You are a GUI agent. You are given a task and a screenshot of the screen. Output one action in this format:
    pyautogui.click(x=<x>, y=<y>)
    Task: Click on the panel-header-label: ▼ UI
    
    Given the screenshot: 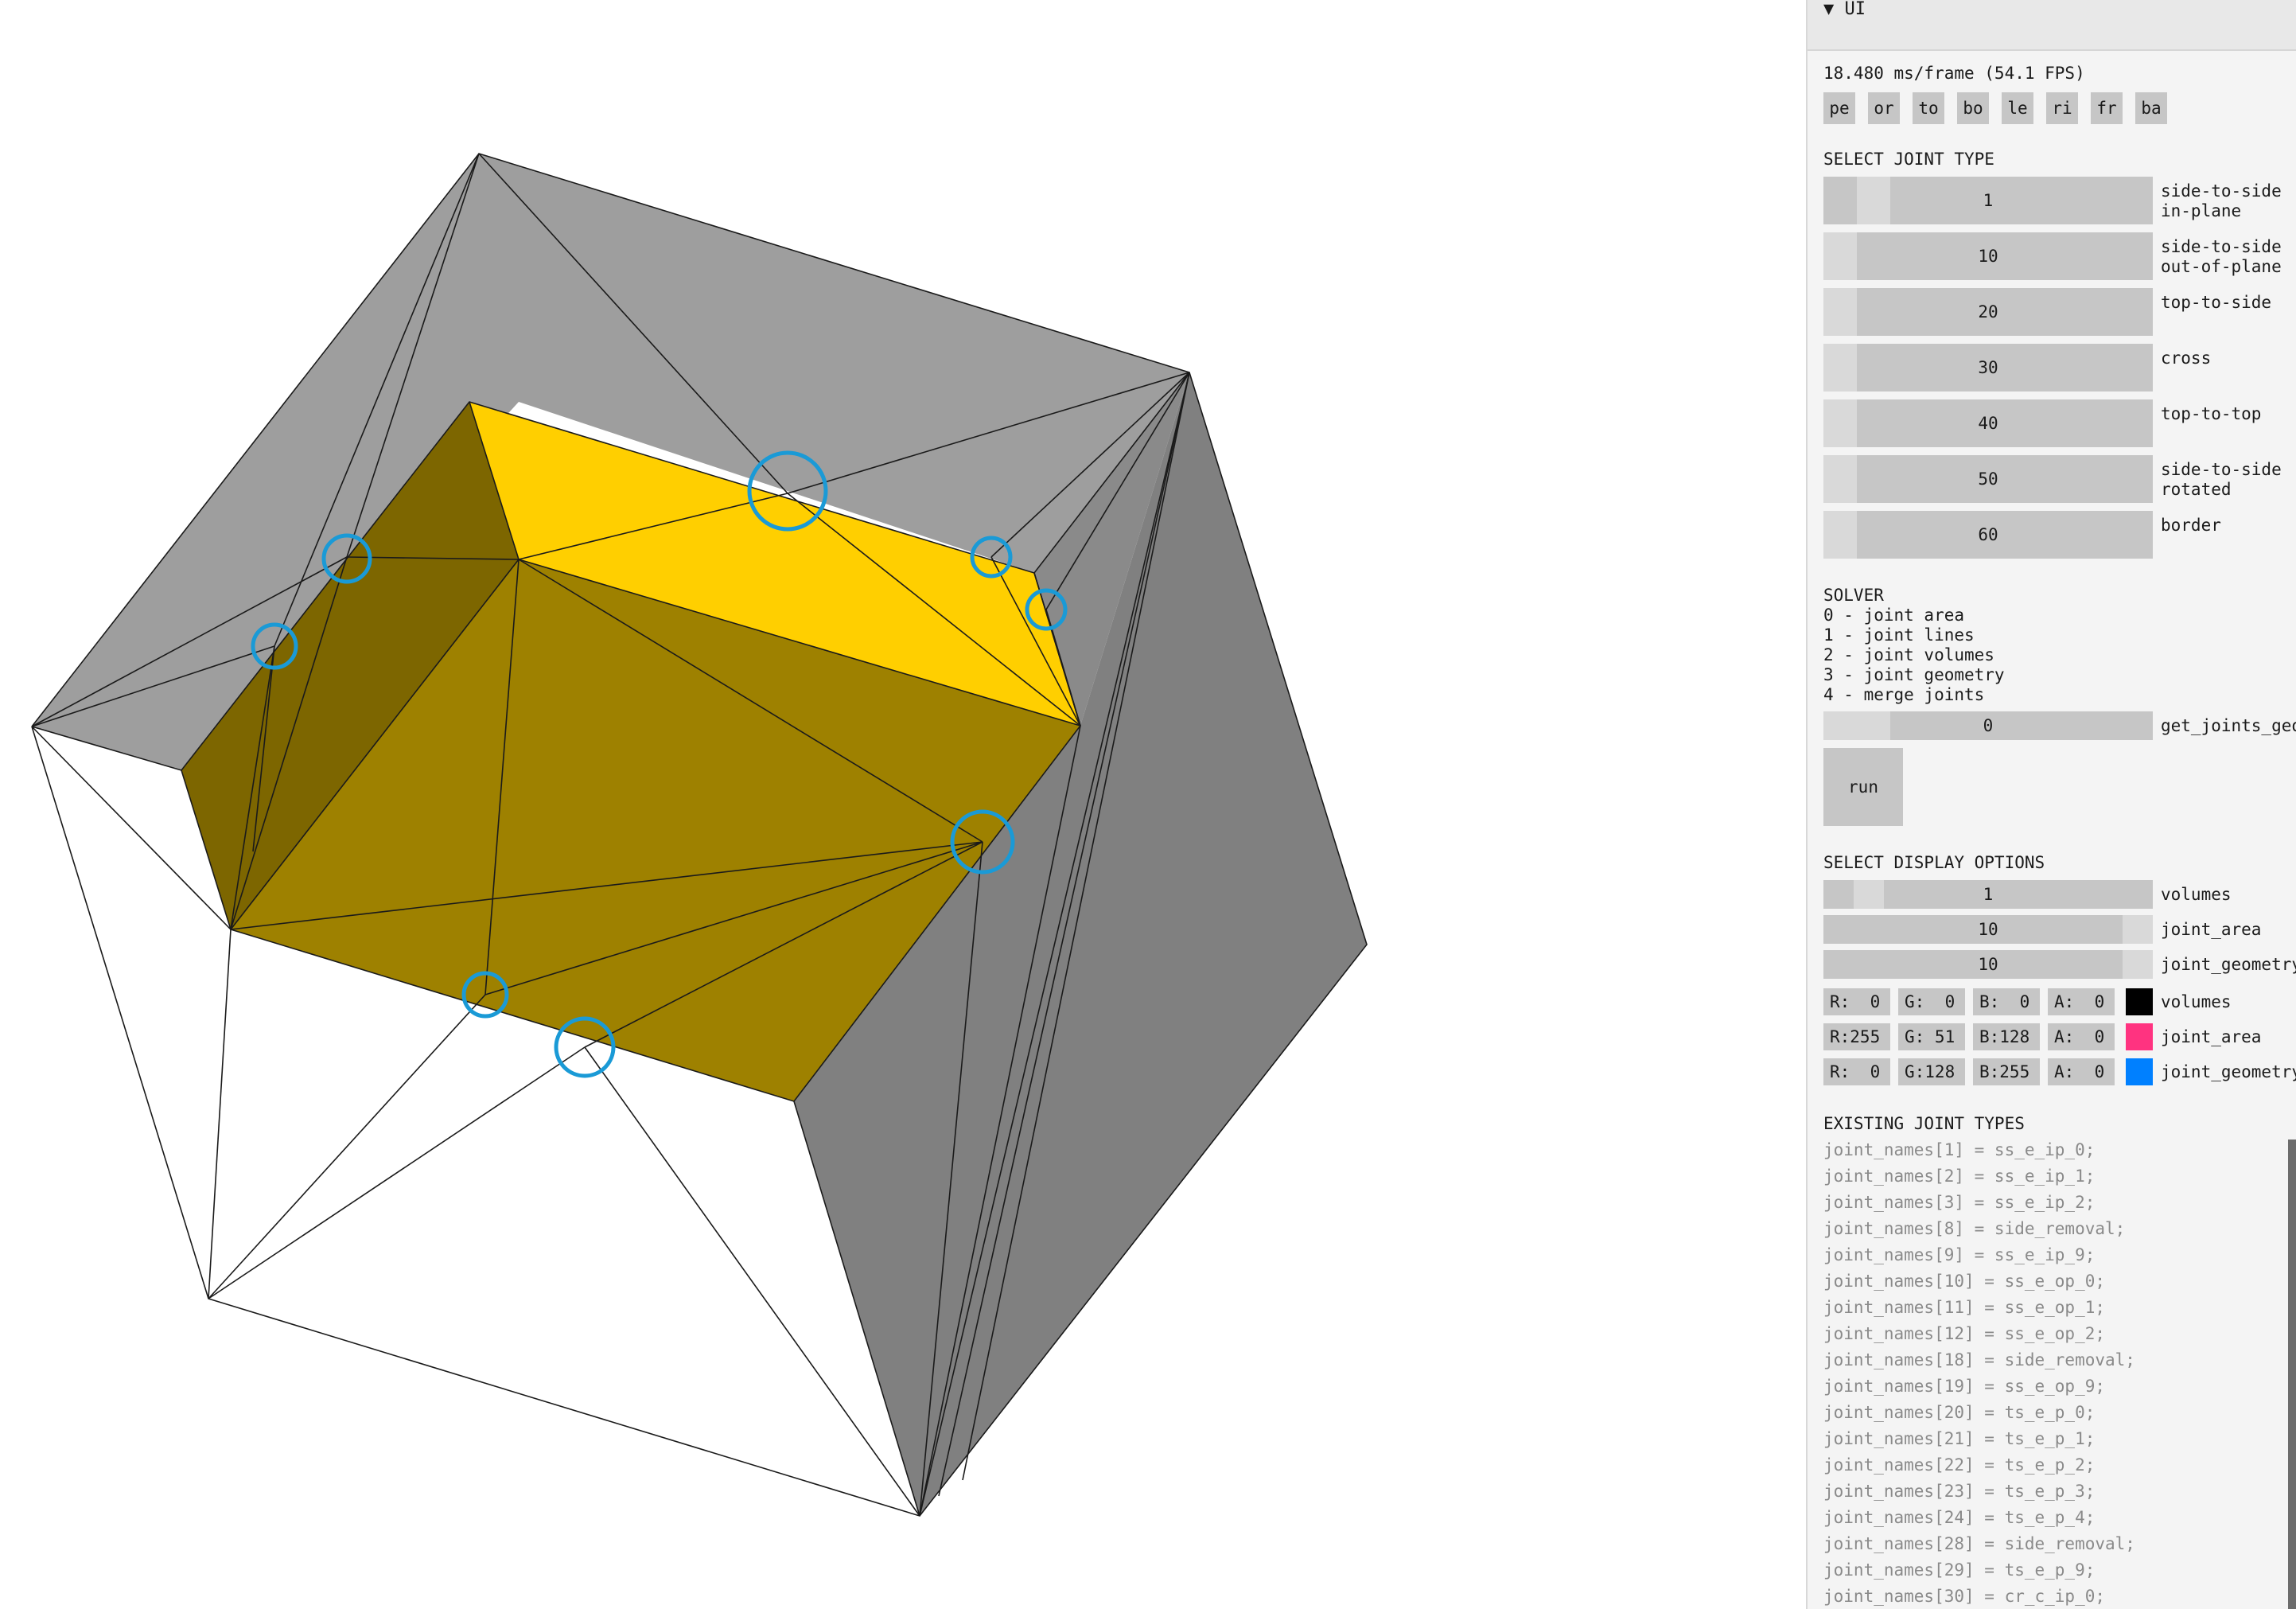 What is the action you would take?
    pyautogui.click(x=1844, y=9)
    